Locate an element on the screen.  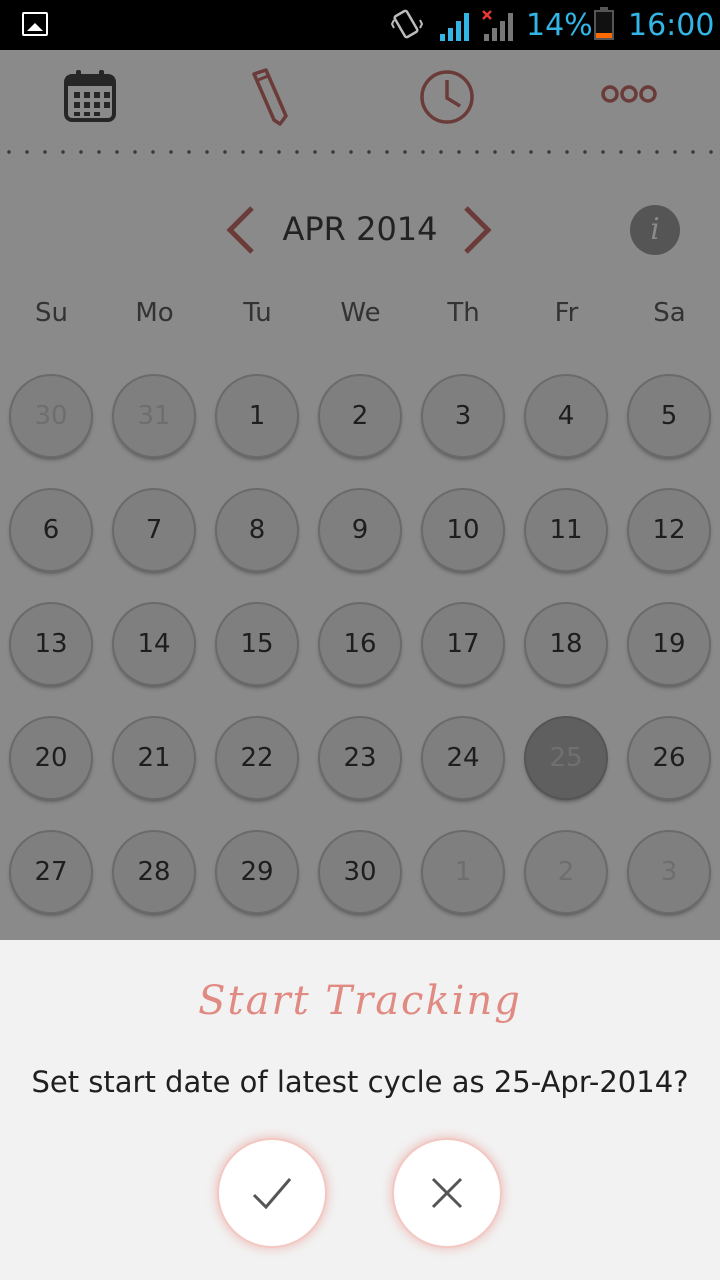
month-navigation: APR 2014 i is located at coordinates (360, 230).